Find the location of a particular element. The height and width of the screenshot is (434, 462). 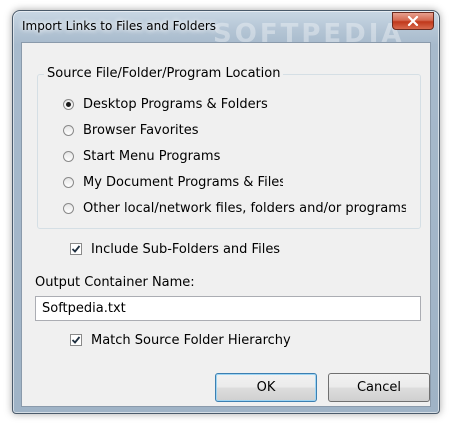

close-icon is located at coordinates (413, 21).